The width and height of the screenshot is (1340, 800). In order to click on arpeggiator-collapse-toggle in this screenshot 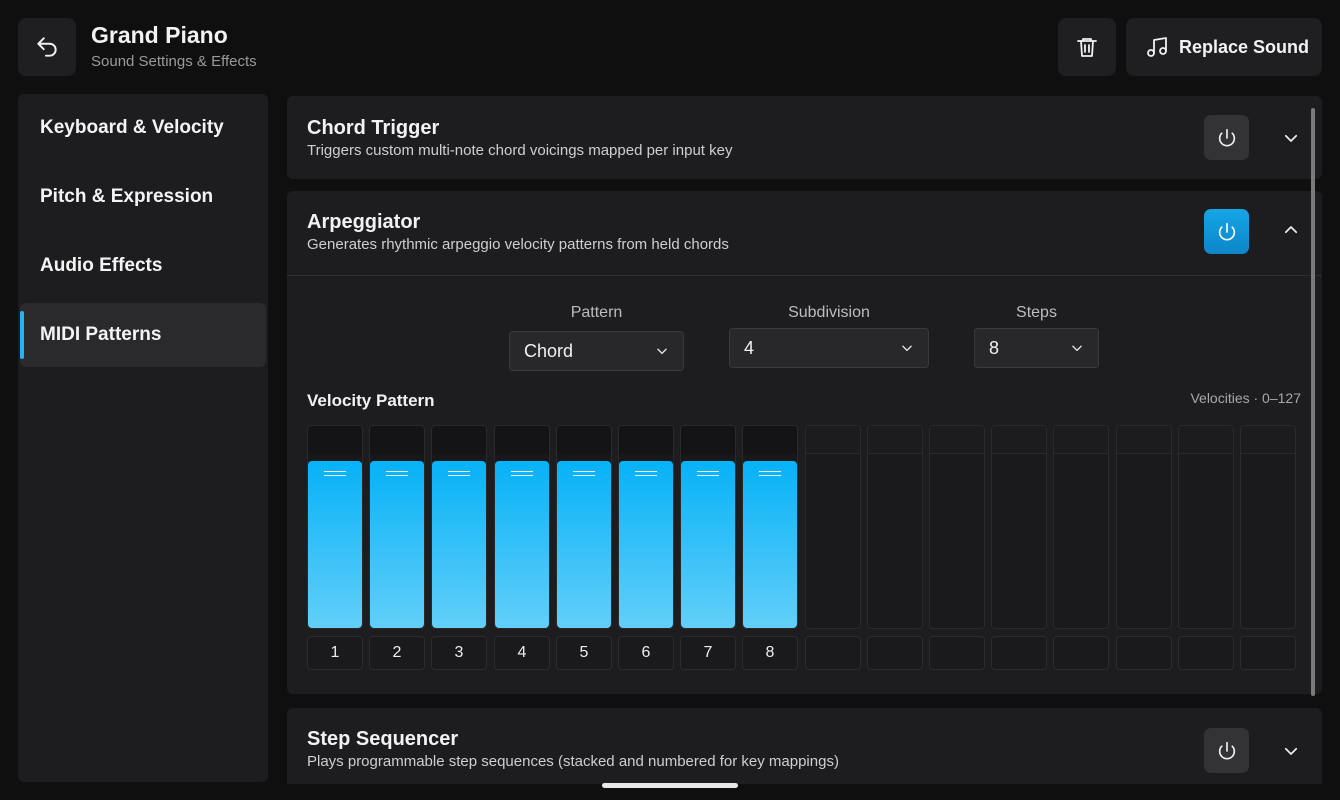, I will do `click(1291, 230)`.